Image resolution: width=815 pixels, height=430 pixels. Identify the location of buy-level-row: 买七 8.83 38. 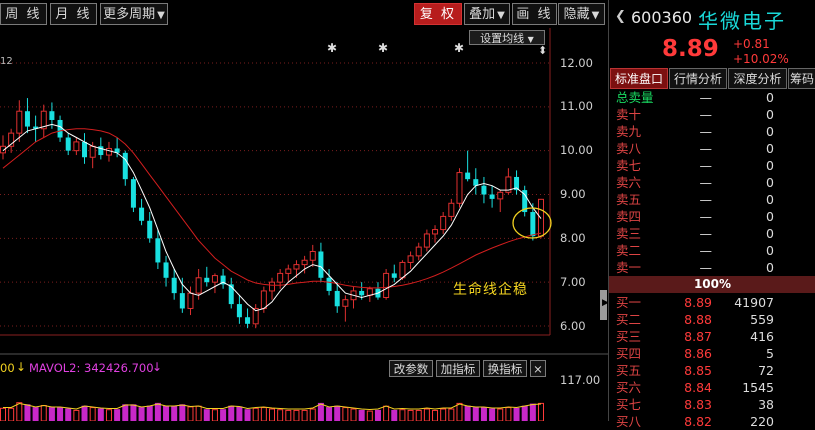
(712, 404).